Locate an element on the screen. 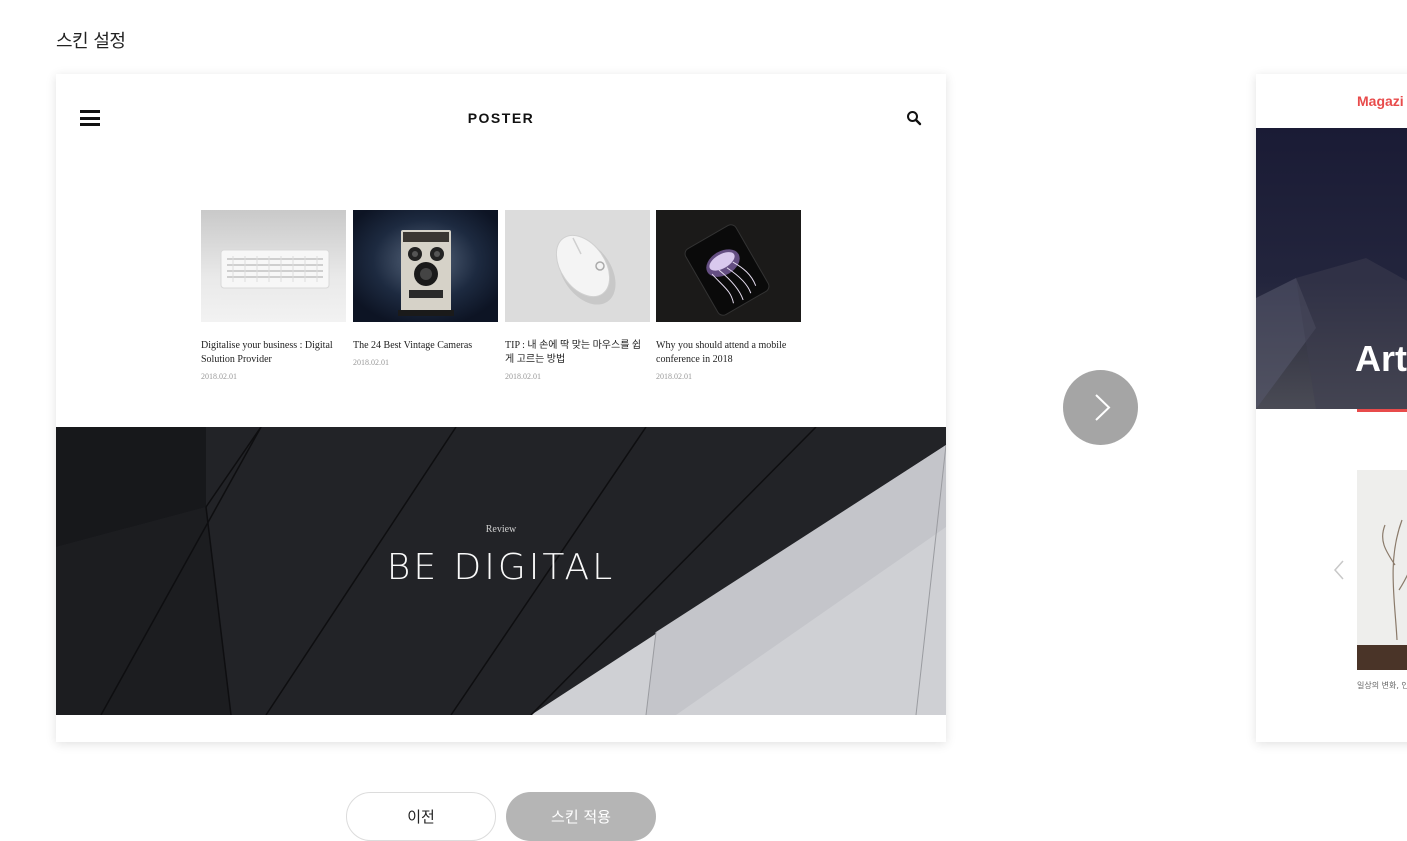 The height and width of the screenshot is (841, 1407). next-skin-button is located at coordinates (1100, 407).